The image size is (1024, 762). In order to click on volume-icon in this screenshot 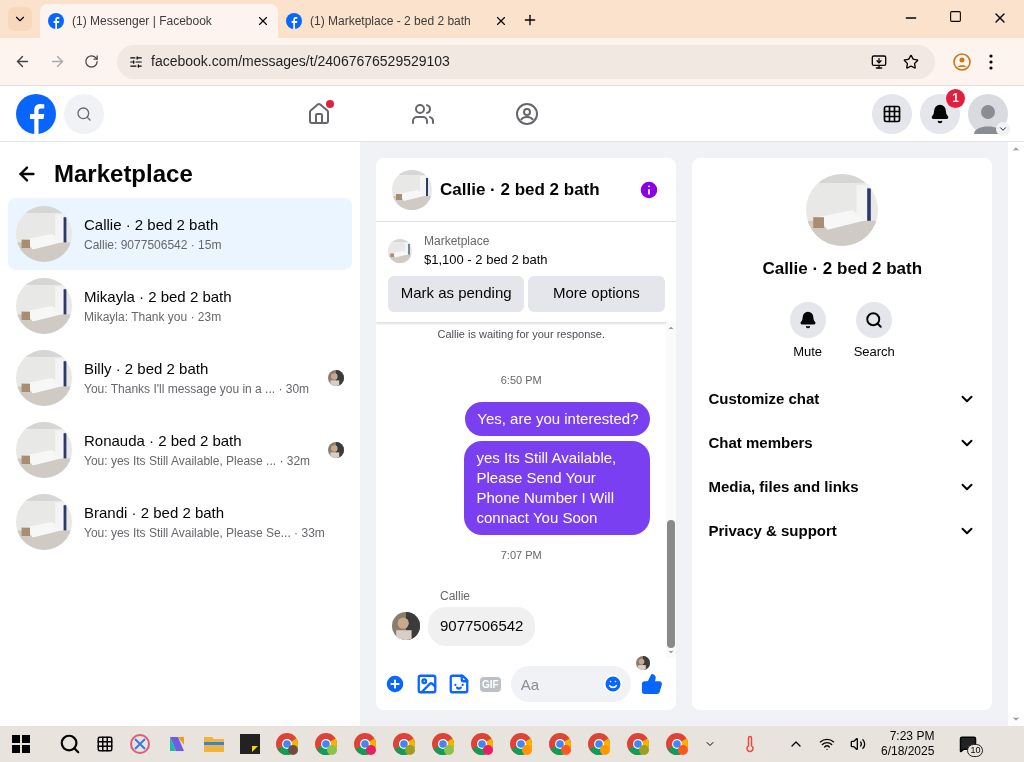, I will do `click(858, 744)`.